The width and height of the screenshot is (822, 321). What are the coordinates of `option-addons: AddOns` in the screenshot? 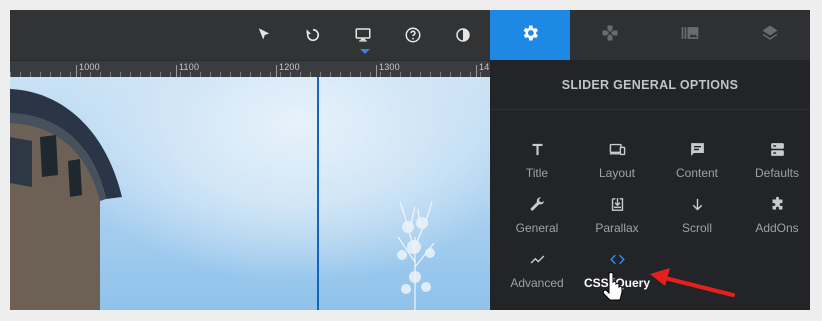 It's located at (773, 218).